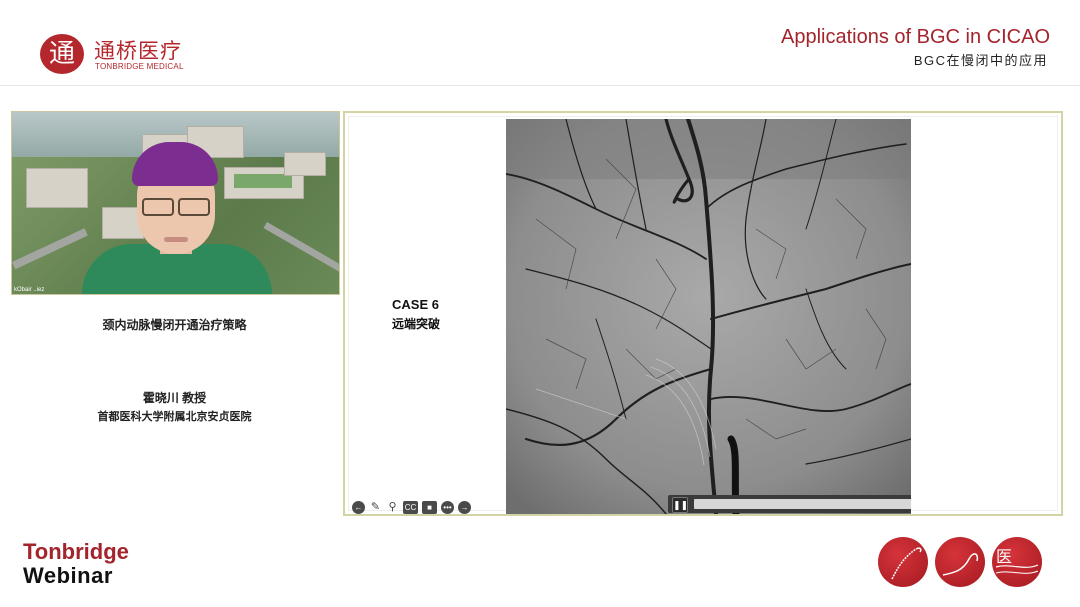 The height and width of the screenshot is (607, 1080). Describe the element at coordinates (802, 504) in the screenshot. I see `video-progress-bar` at that location.